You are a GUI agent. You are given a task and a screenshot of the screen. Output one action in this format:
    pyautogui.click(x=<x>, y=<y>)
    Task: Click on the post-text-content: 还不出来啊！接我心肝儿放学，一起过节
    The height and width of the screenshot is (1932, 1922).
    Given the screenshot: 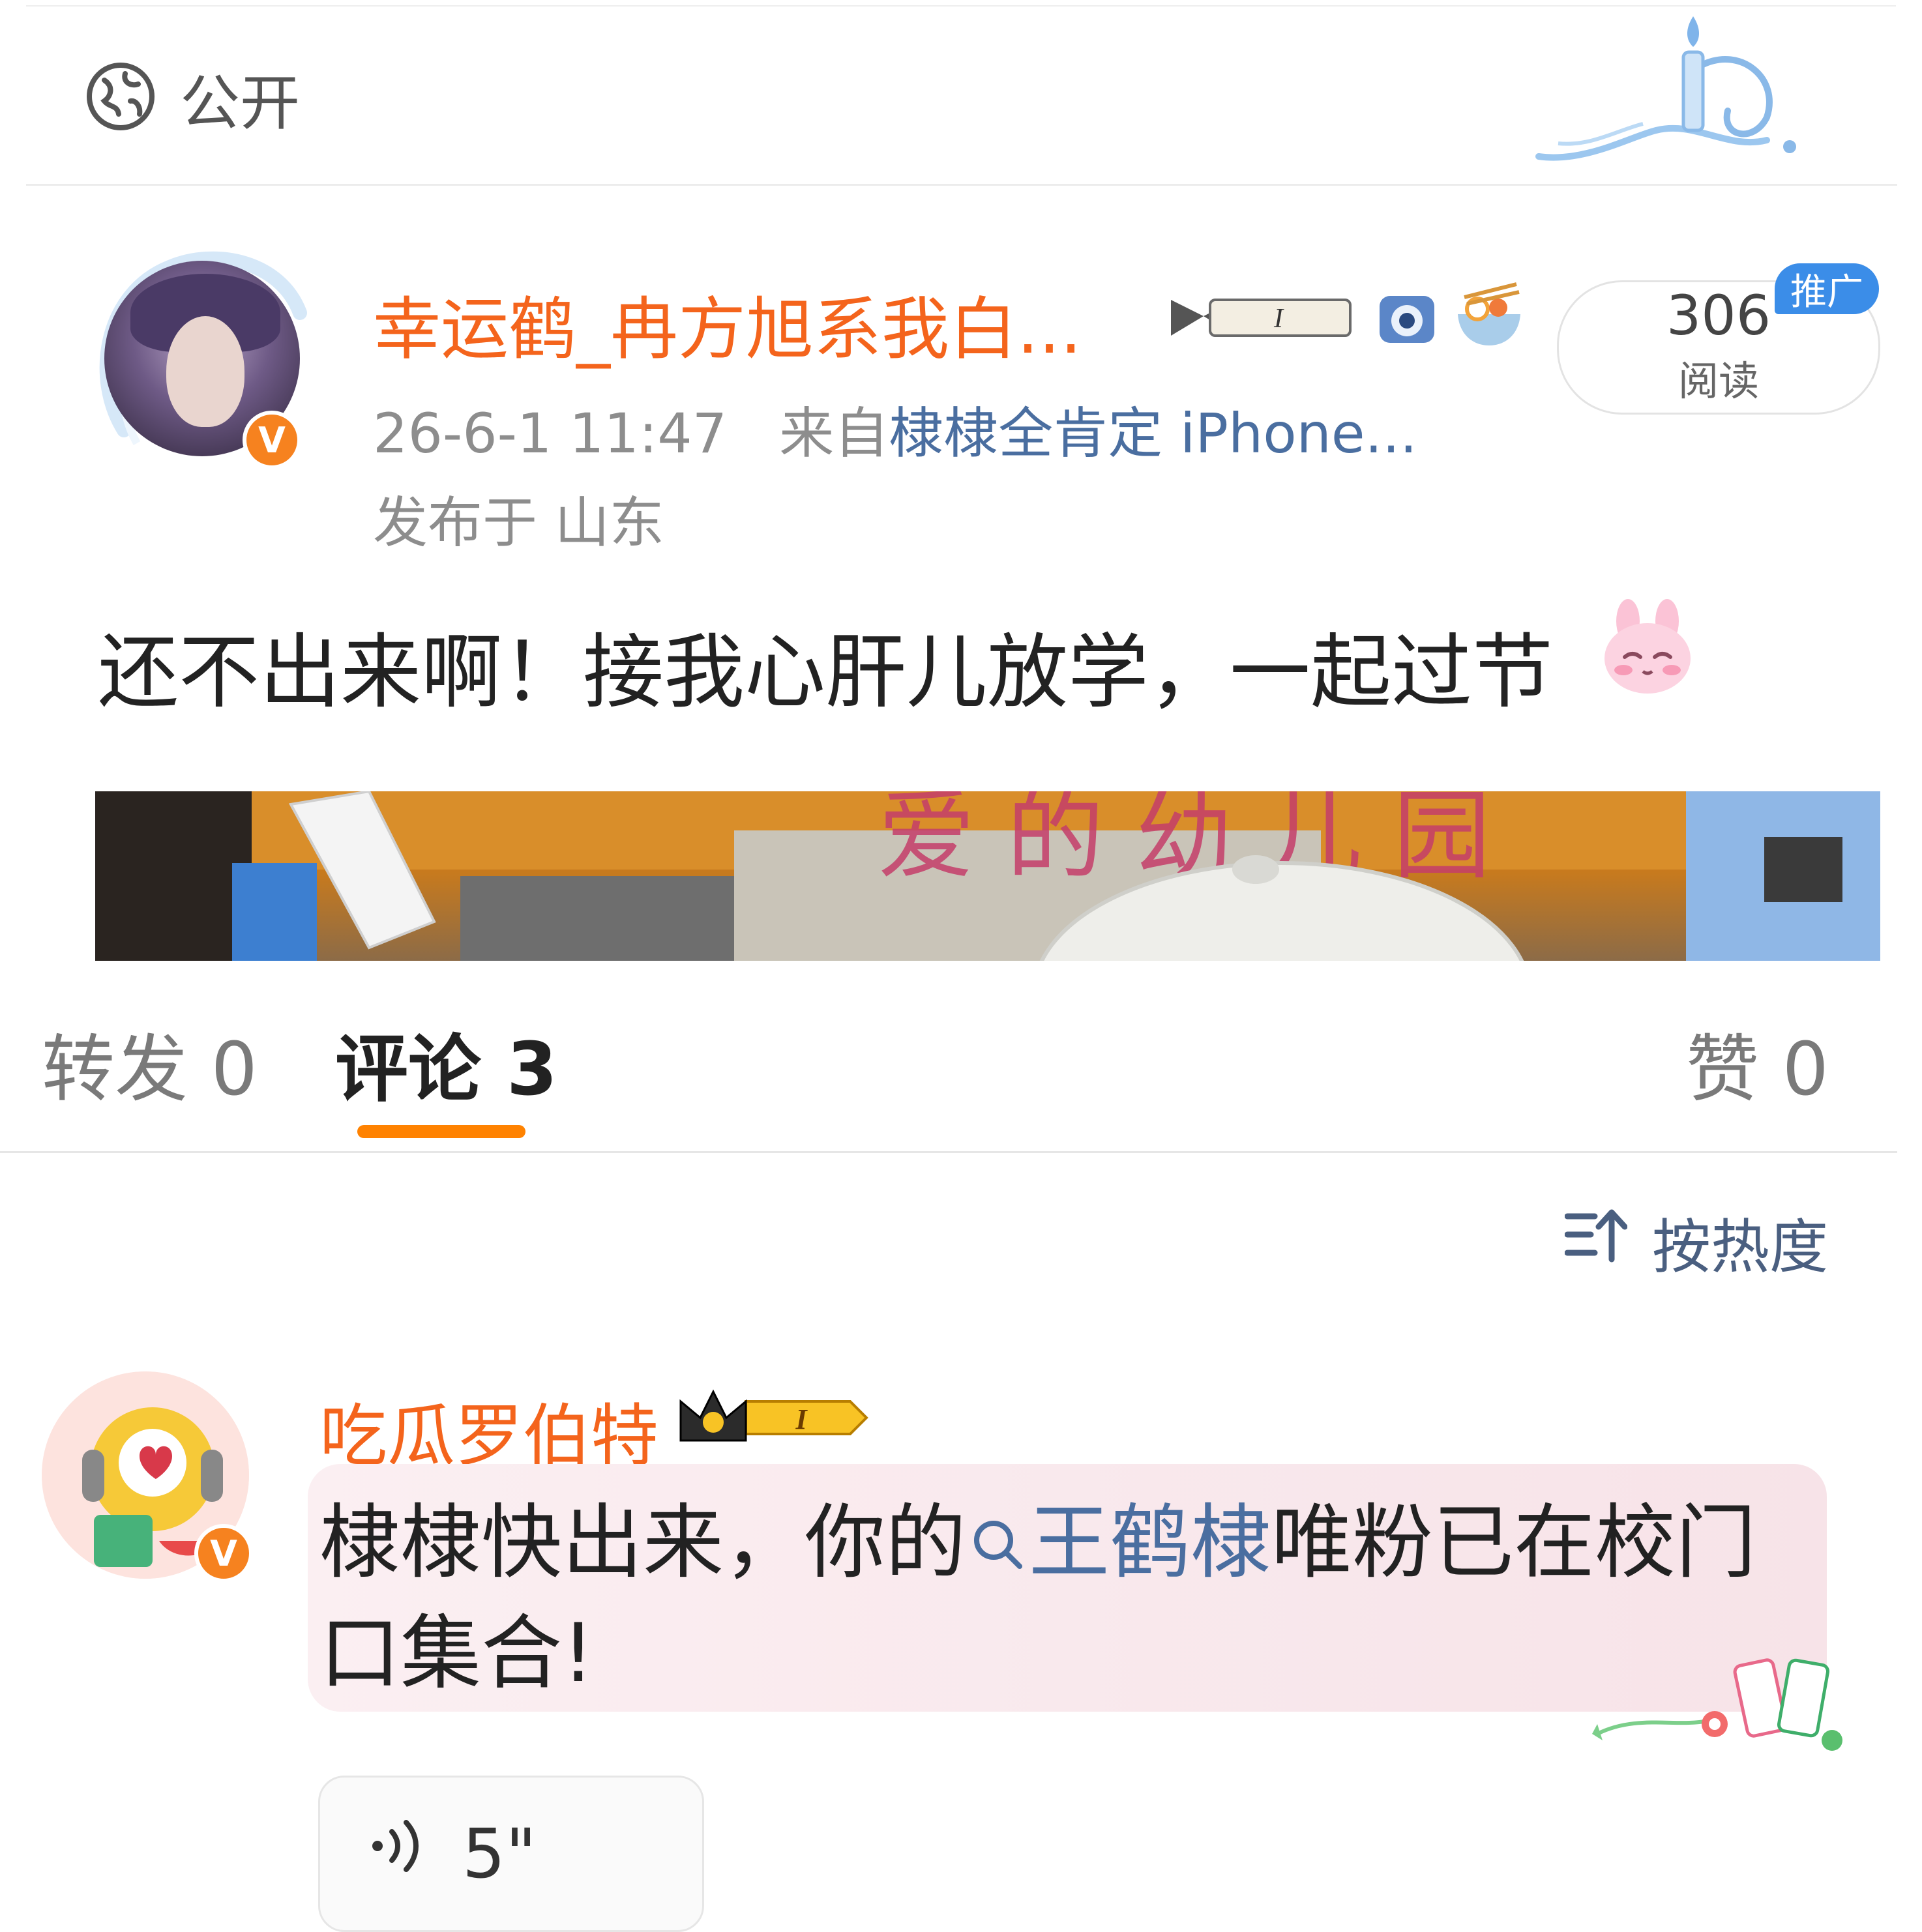 What is the action you would take?
    pyautogui.click(x=826, y=673)
    